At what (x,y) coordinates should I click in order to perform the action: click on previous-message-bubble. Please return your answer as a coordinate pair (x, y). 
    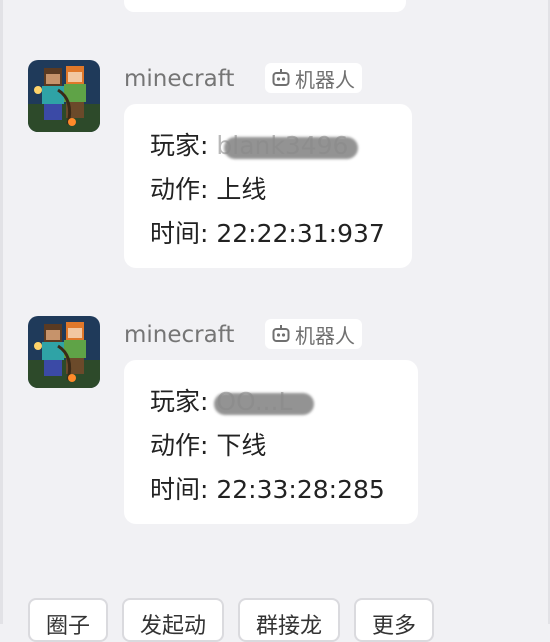
    Looking at the image, I should click on (265, 6).